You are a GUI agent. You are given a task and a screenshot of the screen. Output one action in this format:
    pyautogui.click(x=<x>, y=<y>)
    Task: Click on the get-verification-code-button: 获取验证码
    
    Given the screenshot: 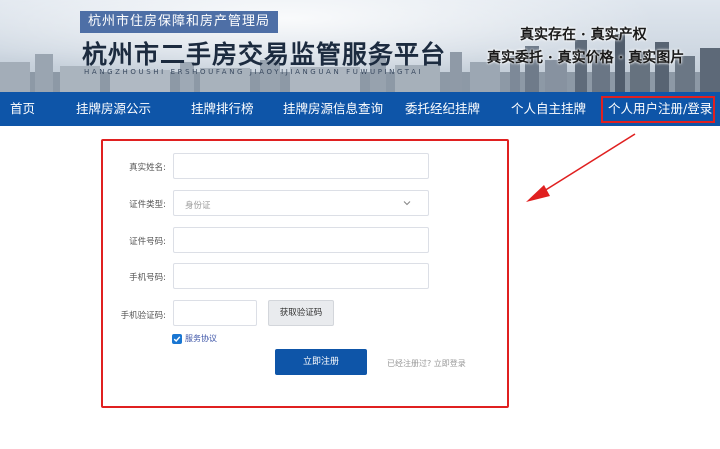 What is the action you would take?
    pyautogui.click(x=301, y=313)
    